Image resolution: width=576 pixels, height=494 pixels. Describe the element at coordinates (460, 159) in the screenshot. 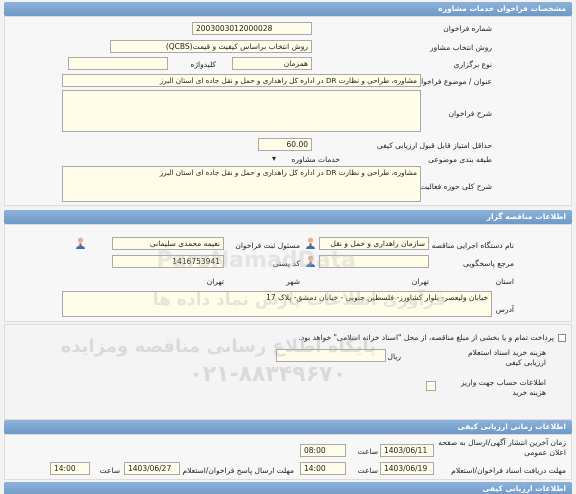

I see `category-label: طبقه بندی موضوعی` at that location.